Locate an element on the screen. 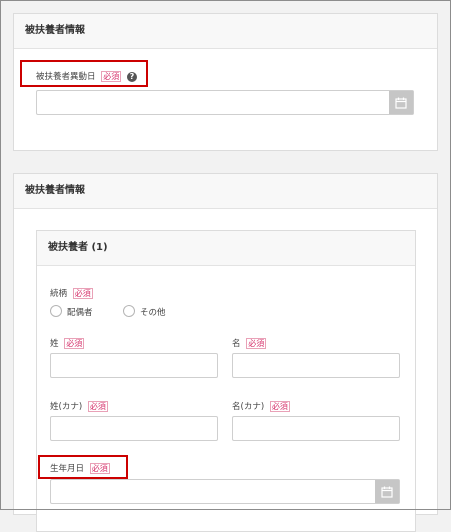 This screenshot has height=532, width=451. highlight-birthdate is located at coordinates (83, 467).